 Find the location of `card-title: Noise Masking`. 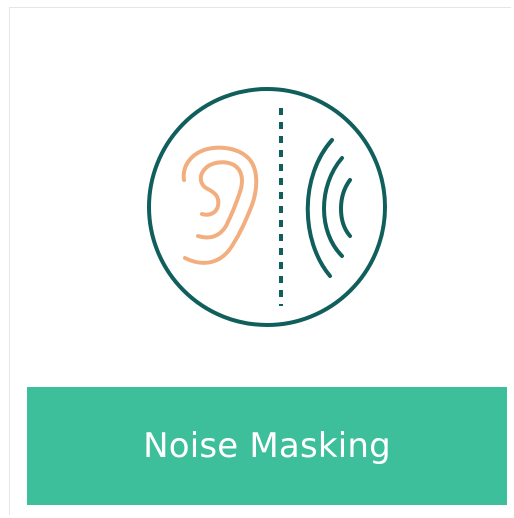

card-title: Noise Masking is located at coordinates (267, 446).